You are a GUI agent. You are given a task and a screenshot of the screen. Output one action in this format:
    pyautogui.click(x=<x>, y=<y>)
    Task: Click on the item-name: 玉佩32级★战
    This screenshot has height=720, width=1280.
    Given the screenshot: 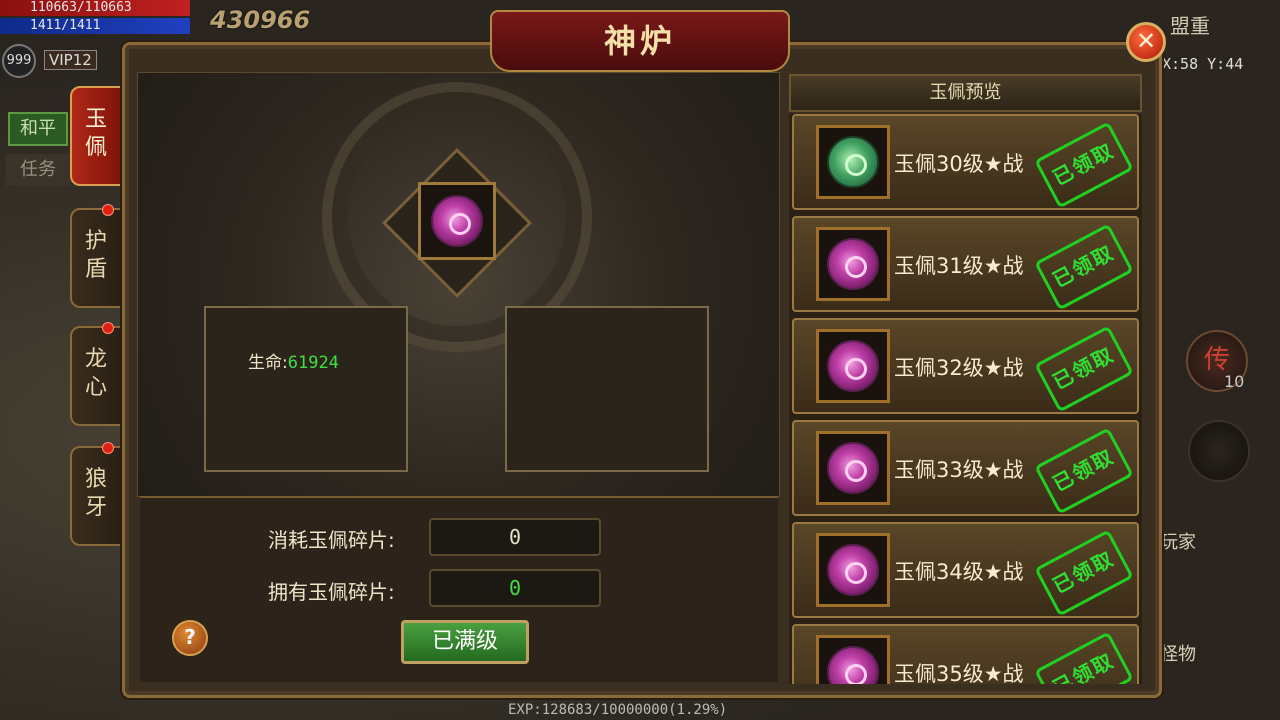 What is the action you would take?
    pyautogui.click(x=959, y=368)
    